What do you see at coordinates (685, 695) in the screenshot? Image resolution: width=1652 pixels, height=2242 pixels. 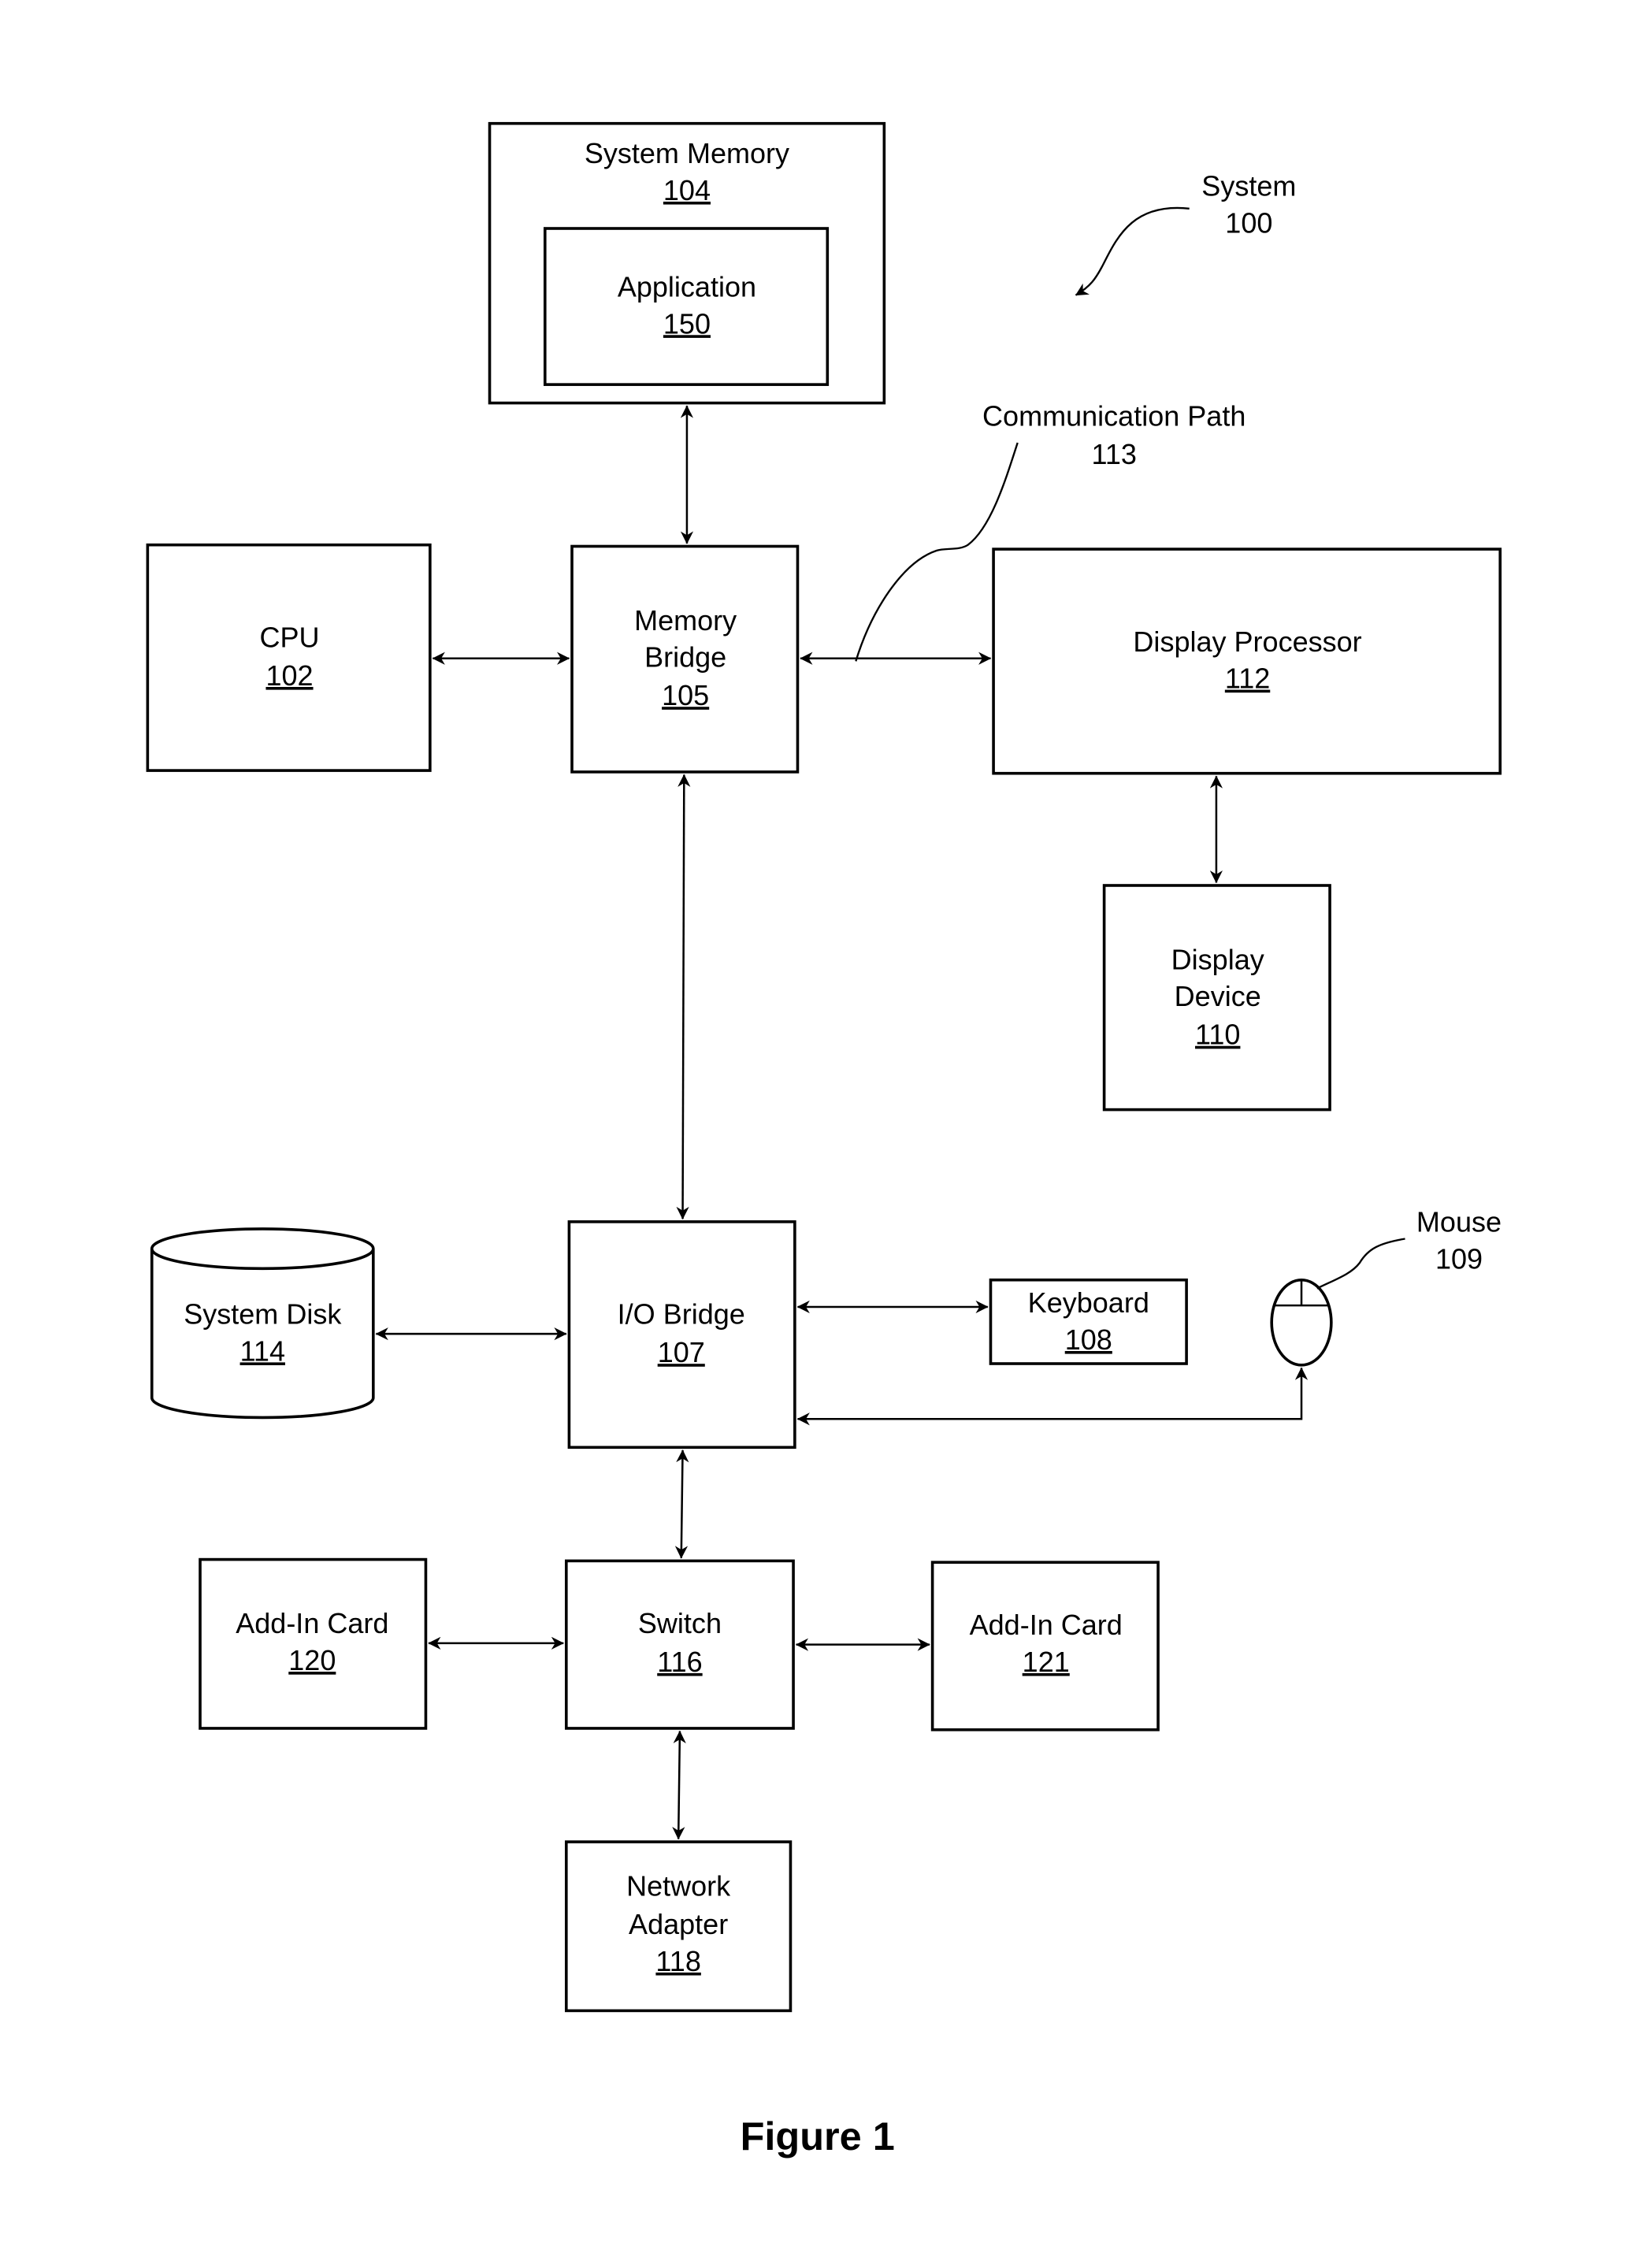 I see `memory-bridge-ref: 105` at bounding box center [685, 695].